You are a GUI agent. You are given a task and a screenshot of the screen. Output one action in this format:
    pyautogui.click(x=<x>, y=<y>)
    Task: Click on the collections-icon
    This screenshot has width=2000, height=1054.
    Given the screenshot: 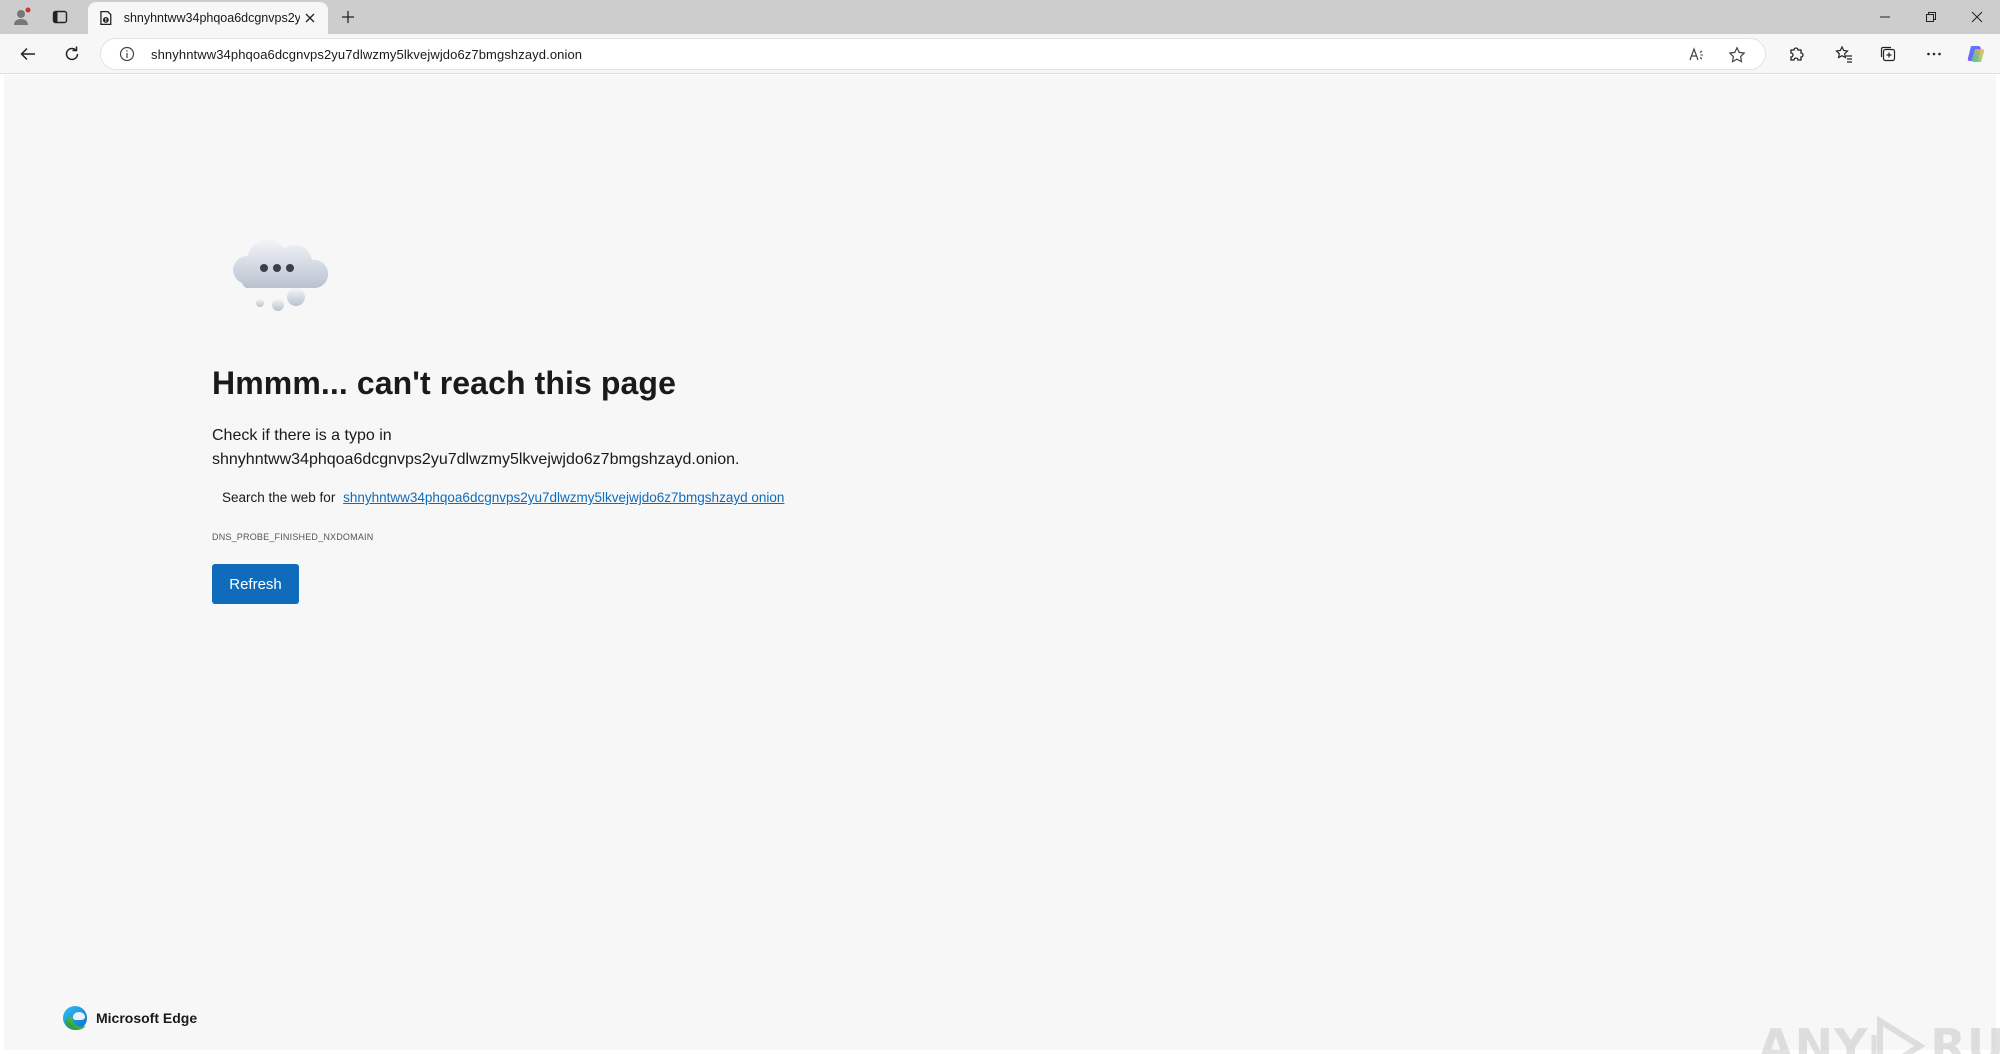 What is the action you would take?
    pyautogui.click(x=1888, y=54)
    